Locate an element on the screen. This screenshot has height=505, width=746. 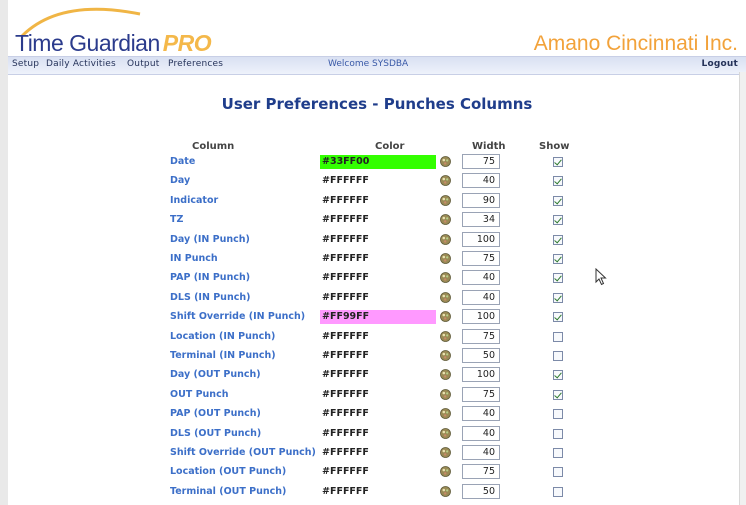
table-row: Date #33FF00 75 is located at coordinates (377, 162).